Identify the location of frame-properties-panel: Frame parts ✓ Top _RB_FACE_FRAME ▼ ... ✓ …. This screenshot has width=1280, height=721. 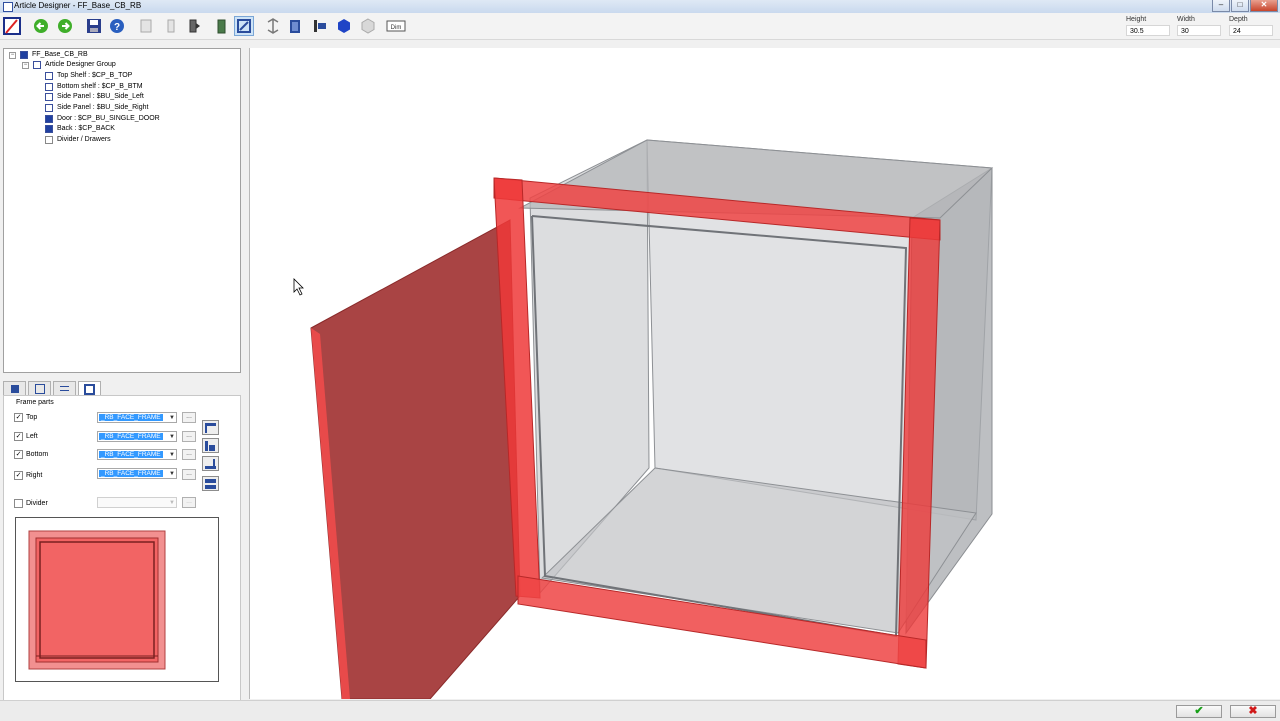
(122, 555).